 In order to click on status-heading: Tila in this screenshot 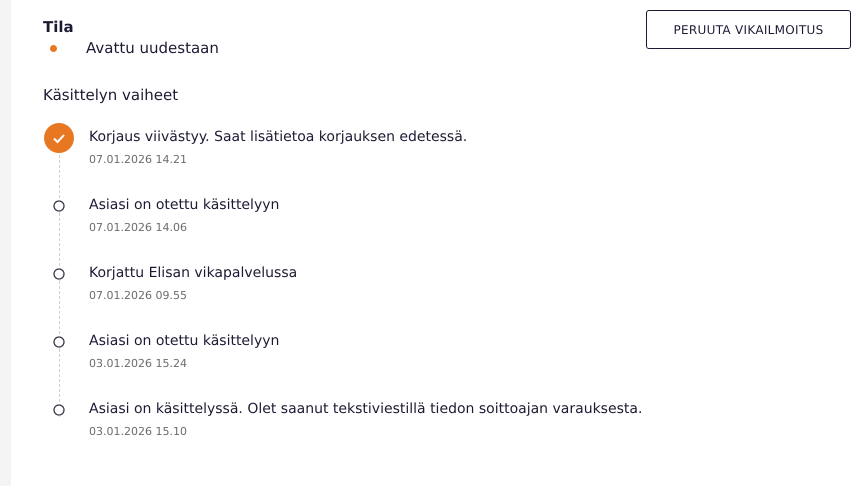, I will do `click(58, 27)`.